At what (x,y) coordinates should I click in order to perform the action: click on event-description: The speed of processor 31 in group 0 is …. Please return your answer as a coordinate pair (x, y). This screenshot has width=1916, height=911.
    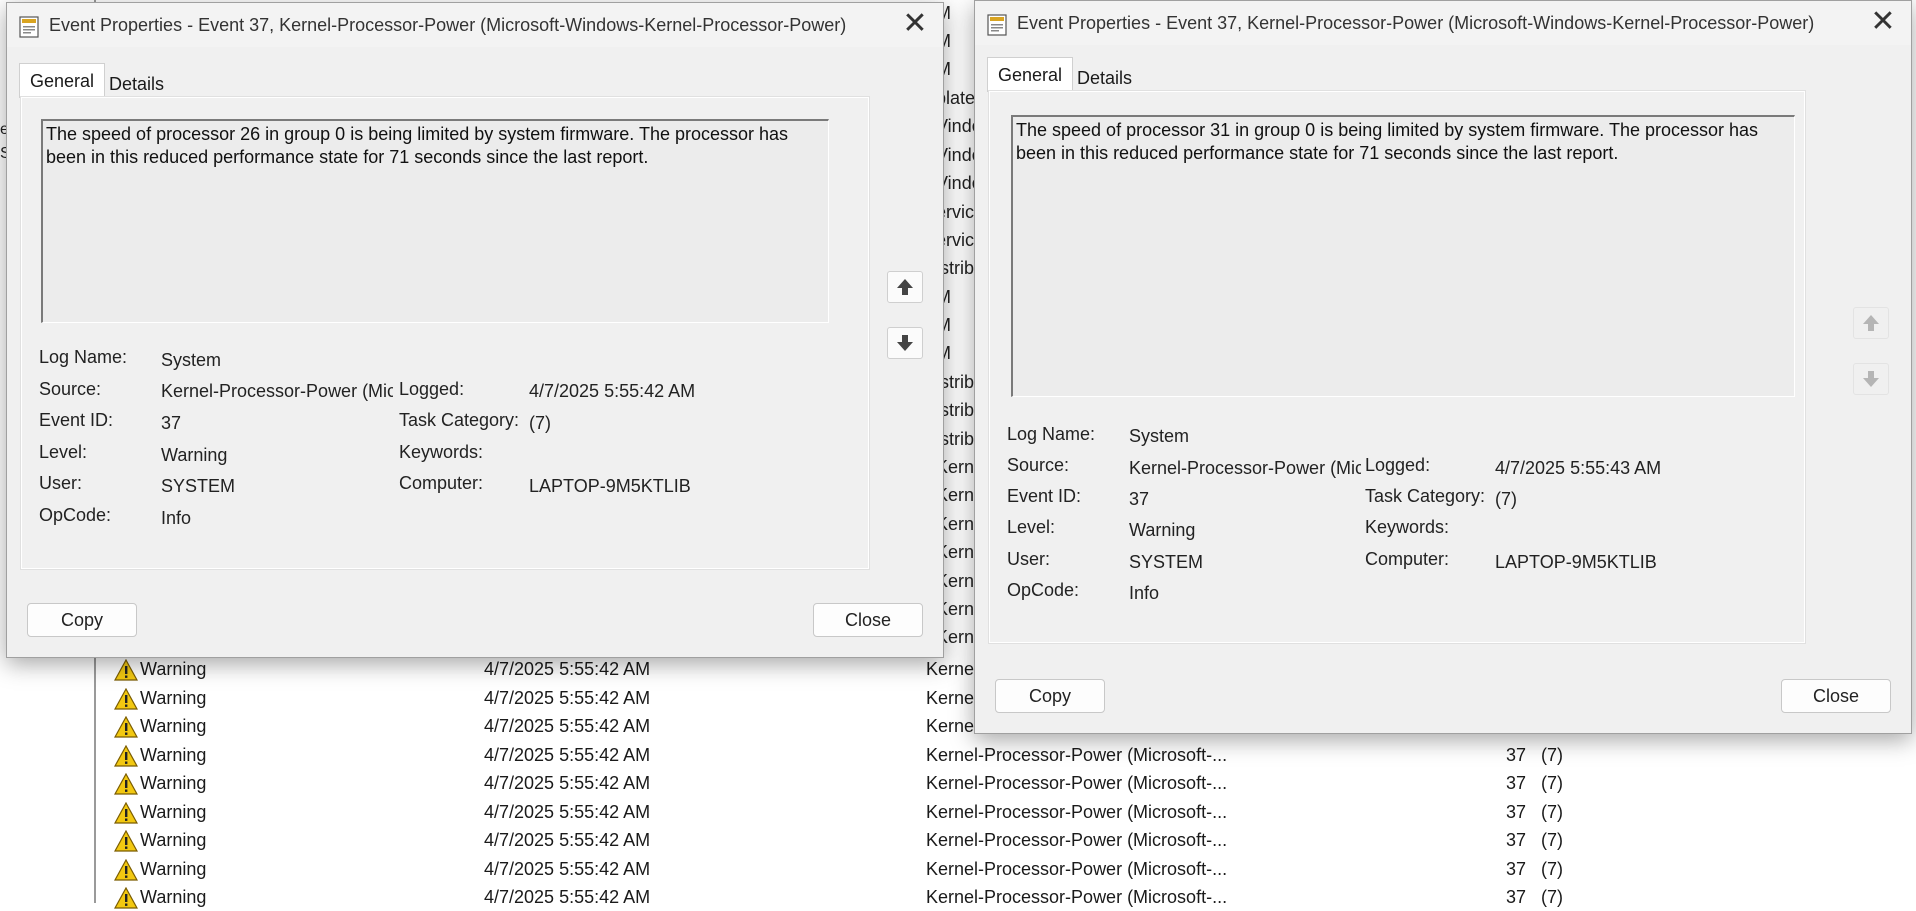
    Looking at the image, I should click on (1403, 256).